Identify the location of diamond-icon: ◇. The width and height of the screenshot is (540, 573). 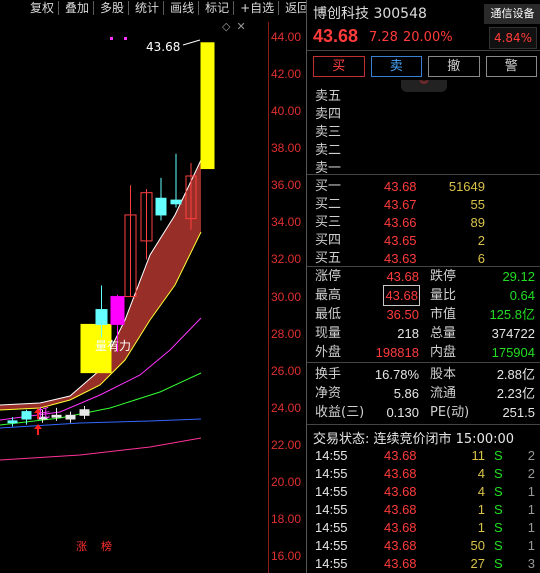
(226, 26).